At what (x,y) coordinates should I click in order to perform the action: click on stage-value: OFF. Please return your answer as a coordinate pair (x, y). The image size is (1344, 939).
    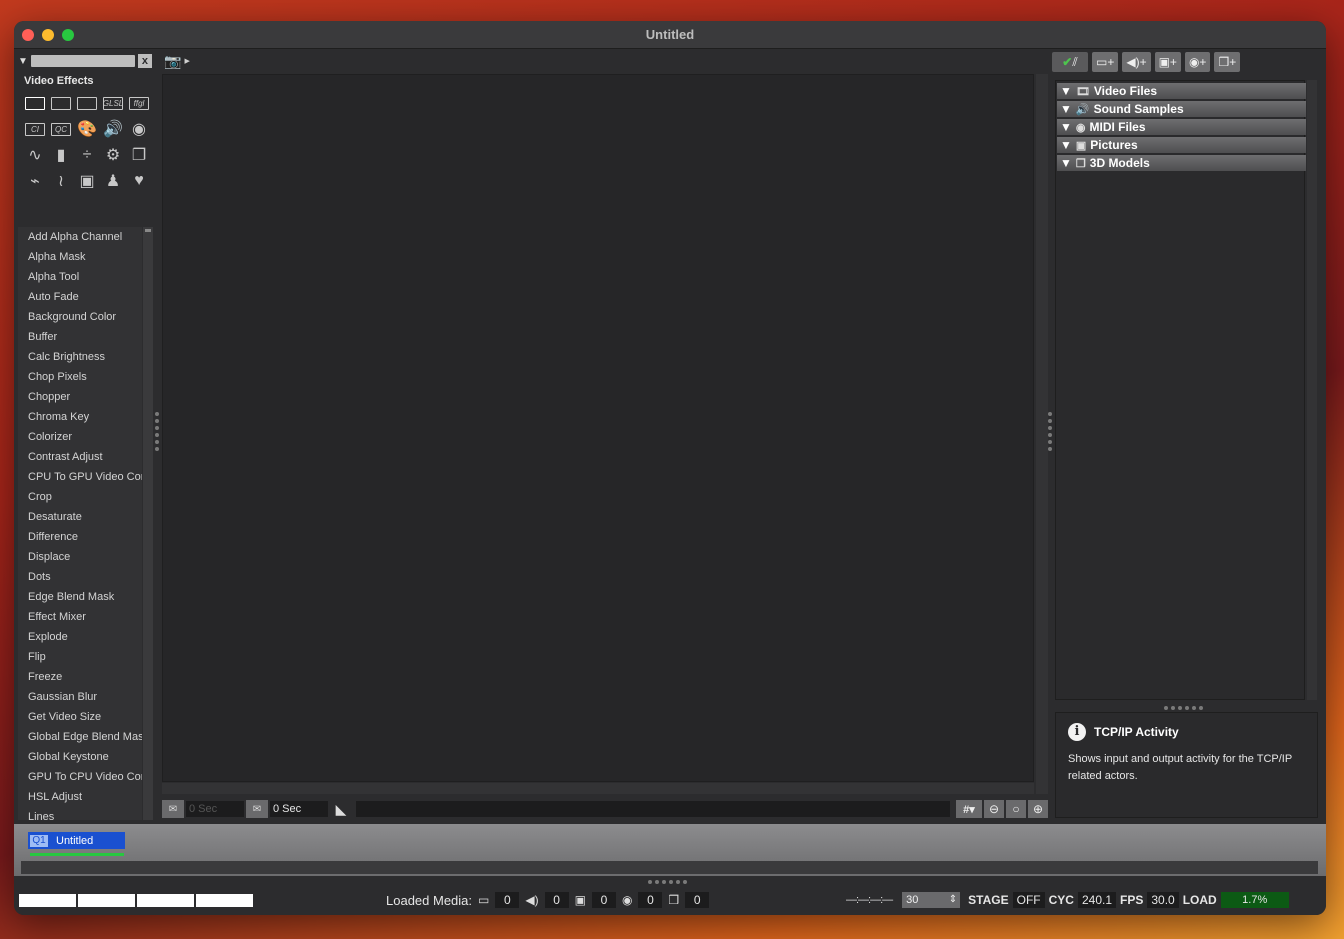
    Looking at the image, I should click on (1028, 900).